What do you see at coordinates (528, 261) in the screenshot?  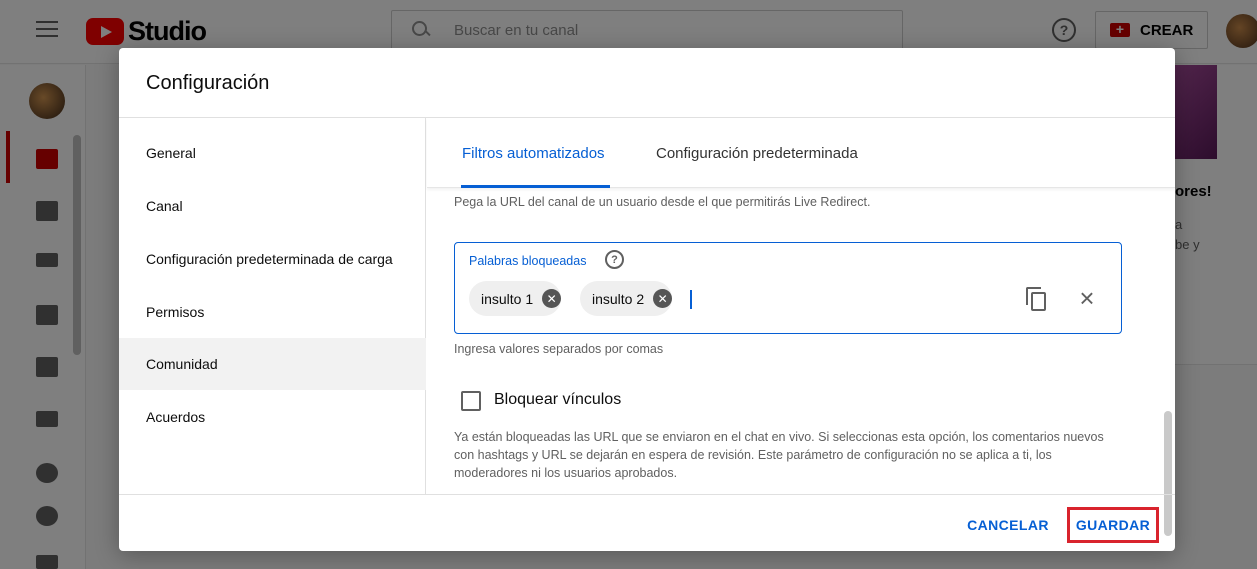 I see `blocked-words-label: Palabras bloqueadas` at bounding box center [528, 261].